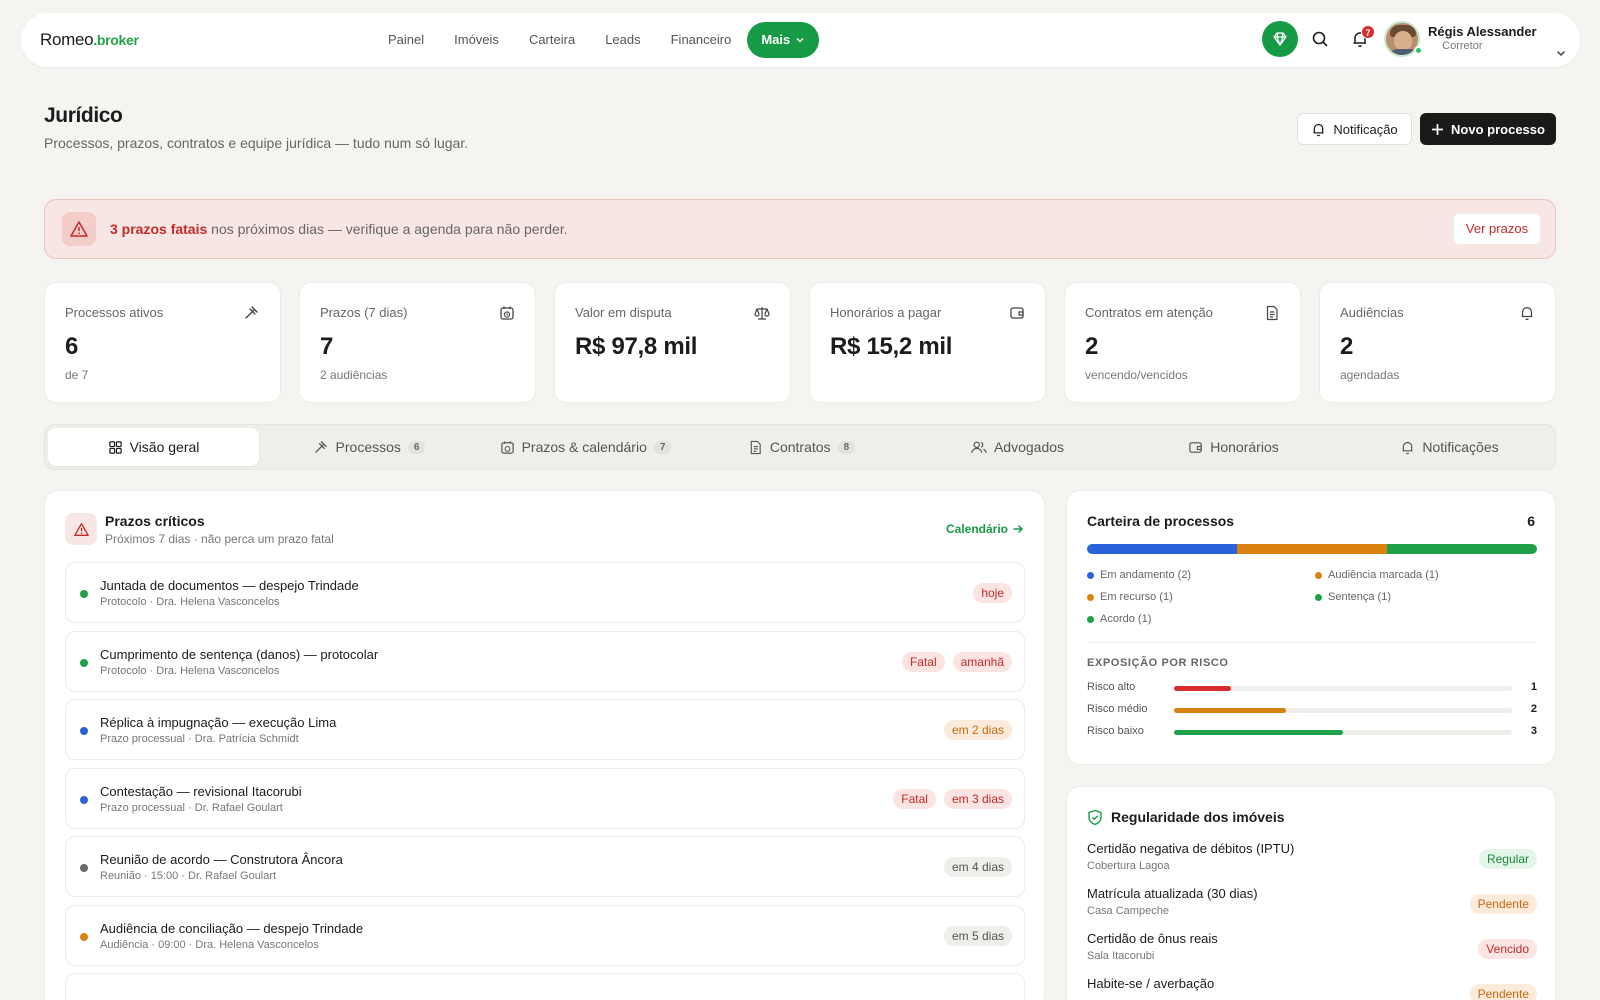 This screenshot has width=1600, height=1000. I want to click on user-role: Corretor, so click(1462, 46).